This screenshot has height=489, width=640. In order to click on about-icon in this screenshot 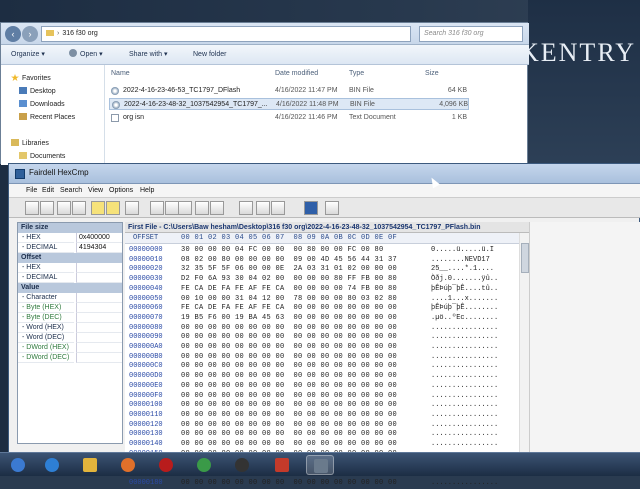, I will do `click(311, 208)`.